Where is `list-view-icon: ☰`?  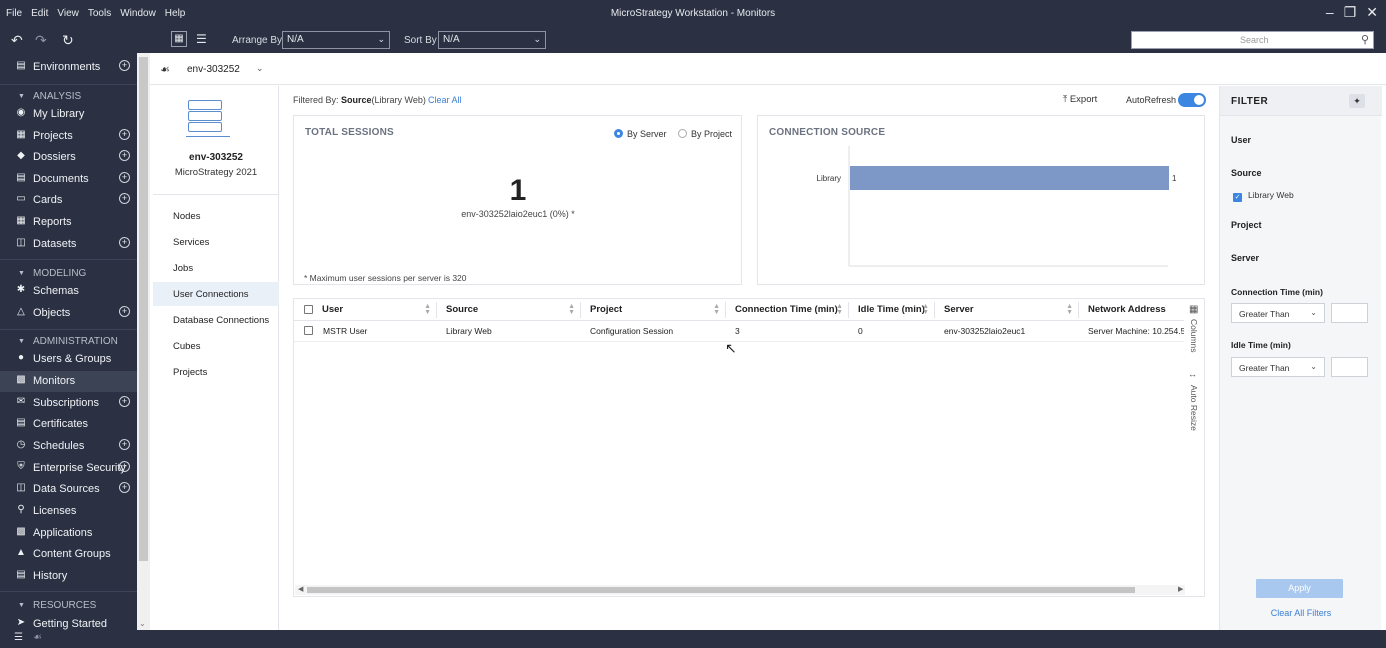
list-view-icon: ☰ is located at coordinates (201, 39).